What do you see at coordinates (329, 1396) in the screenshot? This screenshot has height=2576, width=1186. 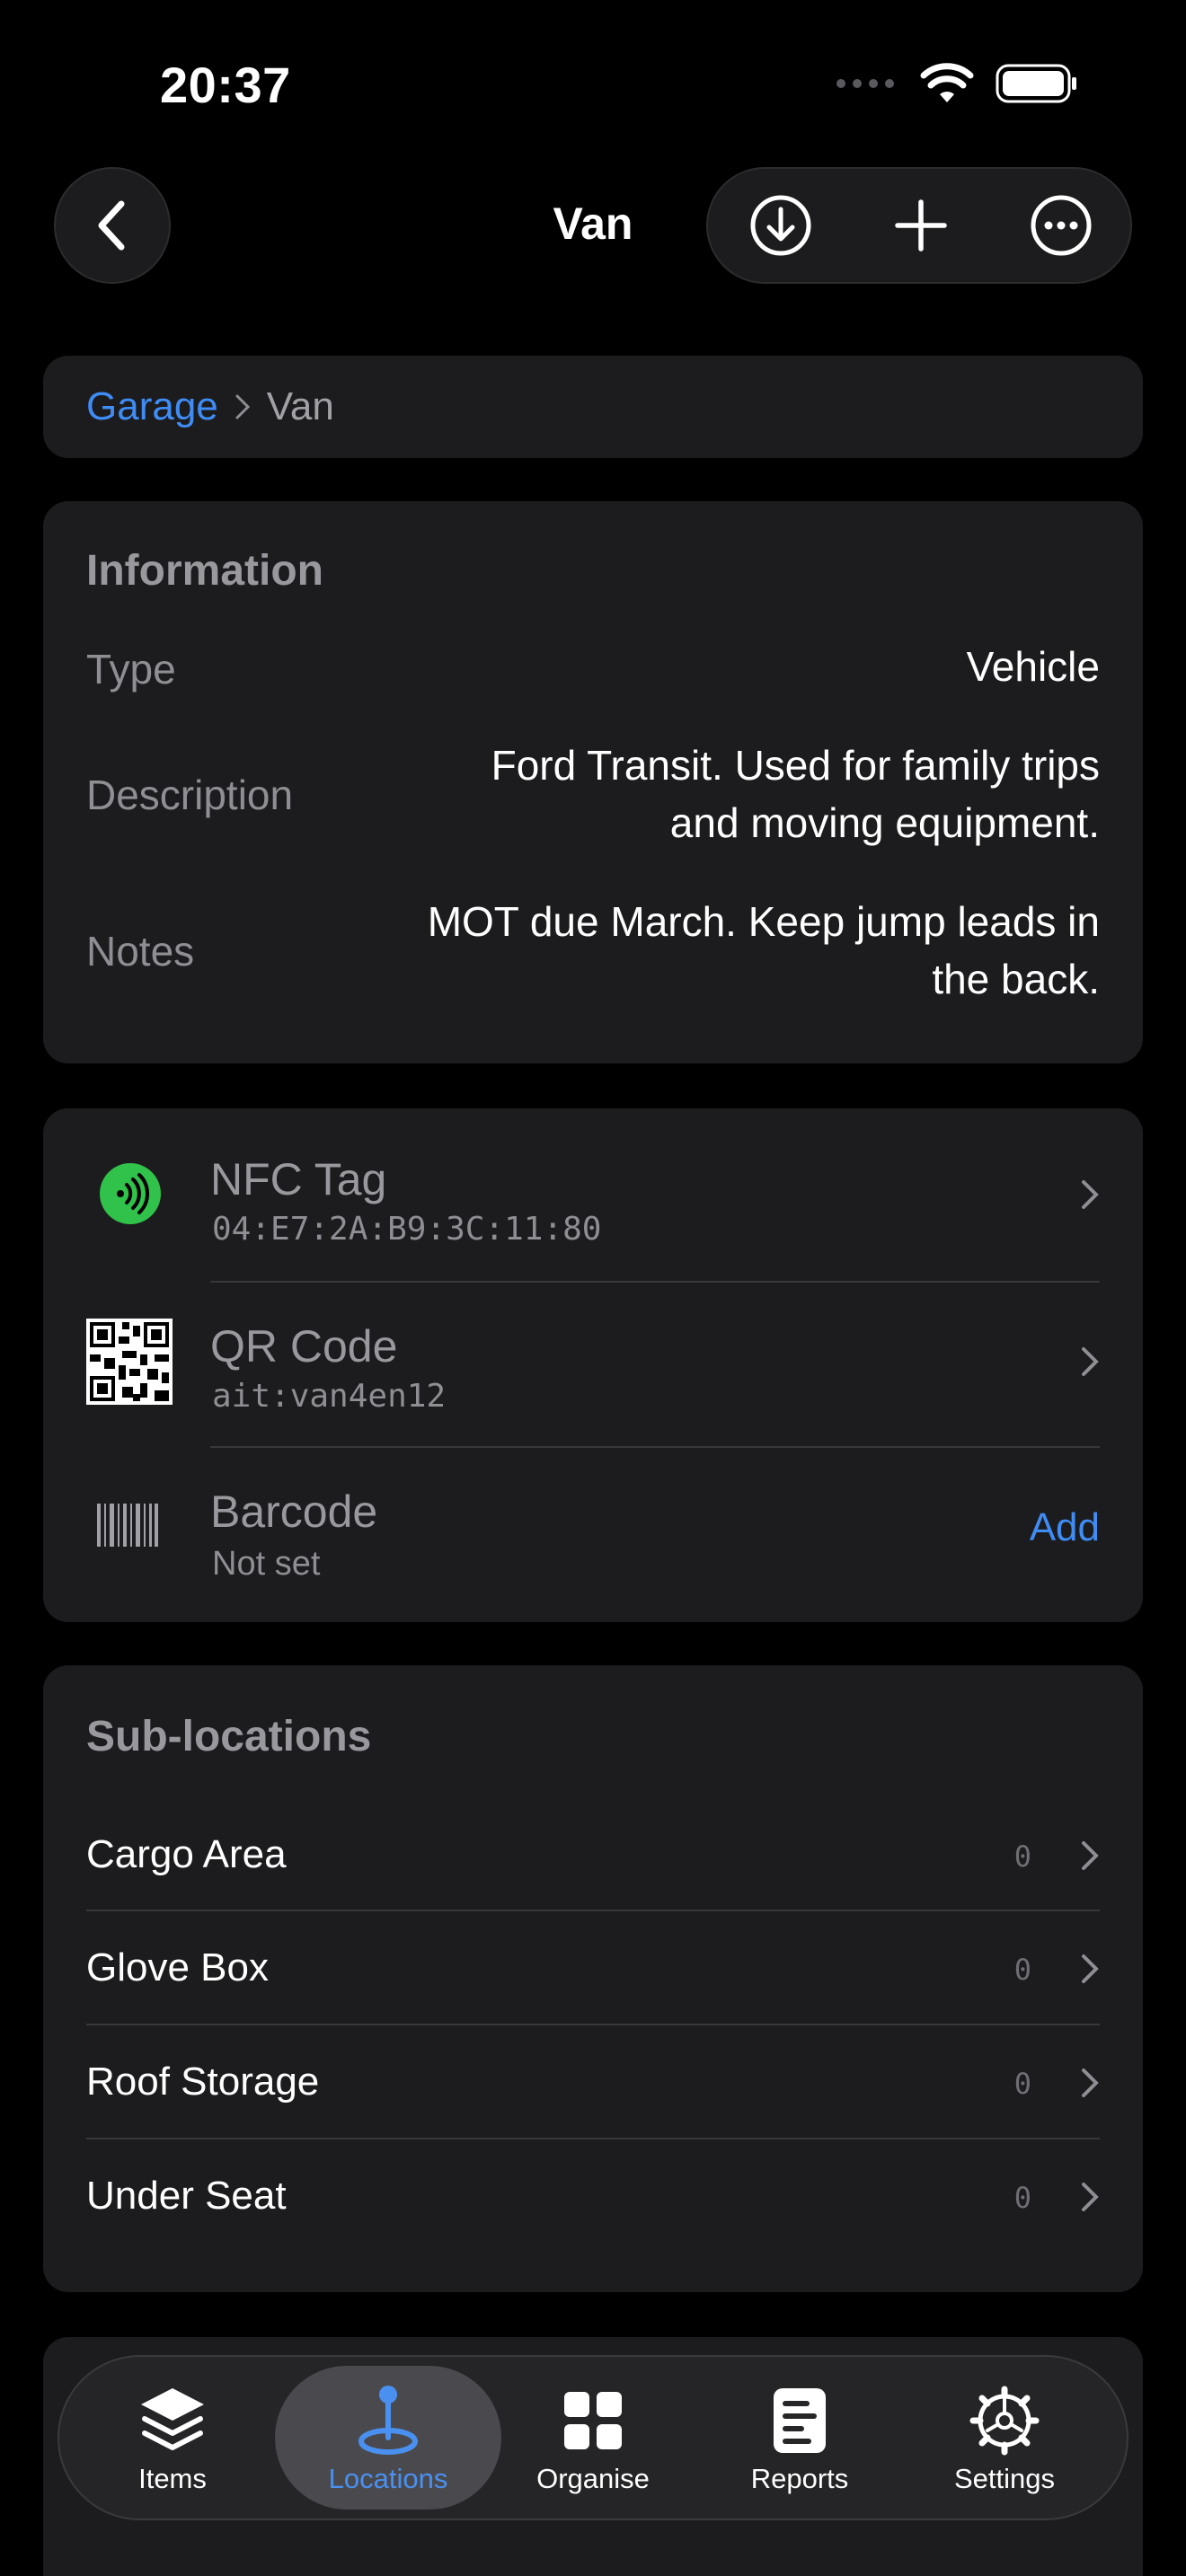 I see `qr-code-value: ait:van4en12` at bounding box center [329, 1396].